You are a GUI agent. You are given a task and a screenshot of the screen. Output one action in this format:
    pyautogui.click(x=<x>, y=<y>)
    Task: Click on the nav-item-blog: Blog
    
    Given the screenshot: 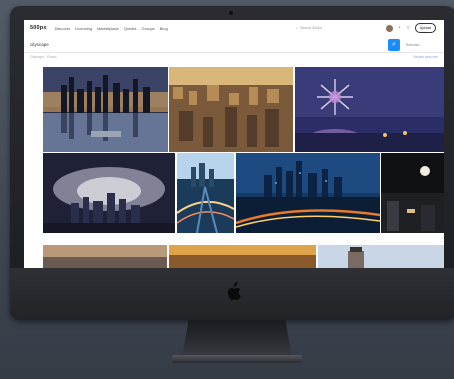 What is the action you would take?
    pyautogui.click(x=164, y=28)
    